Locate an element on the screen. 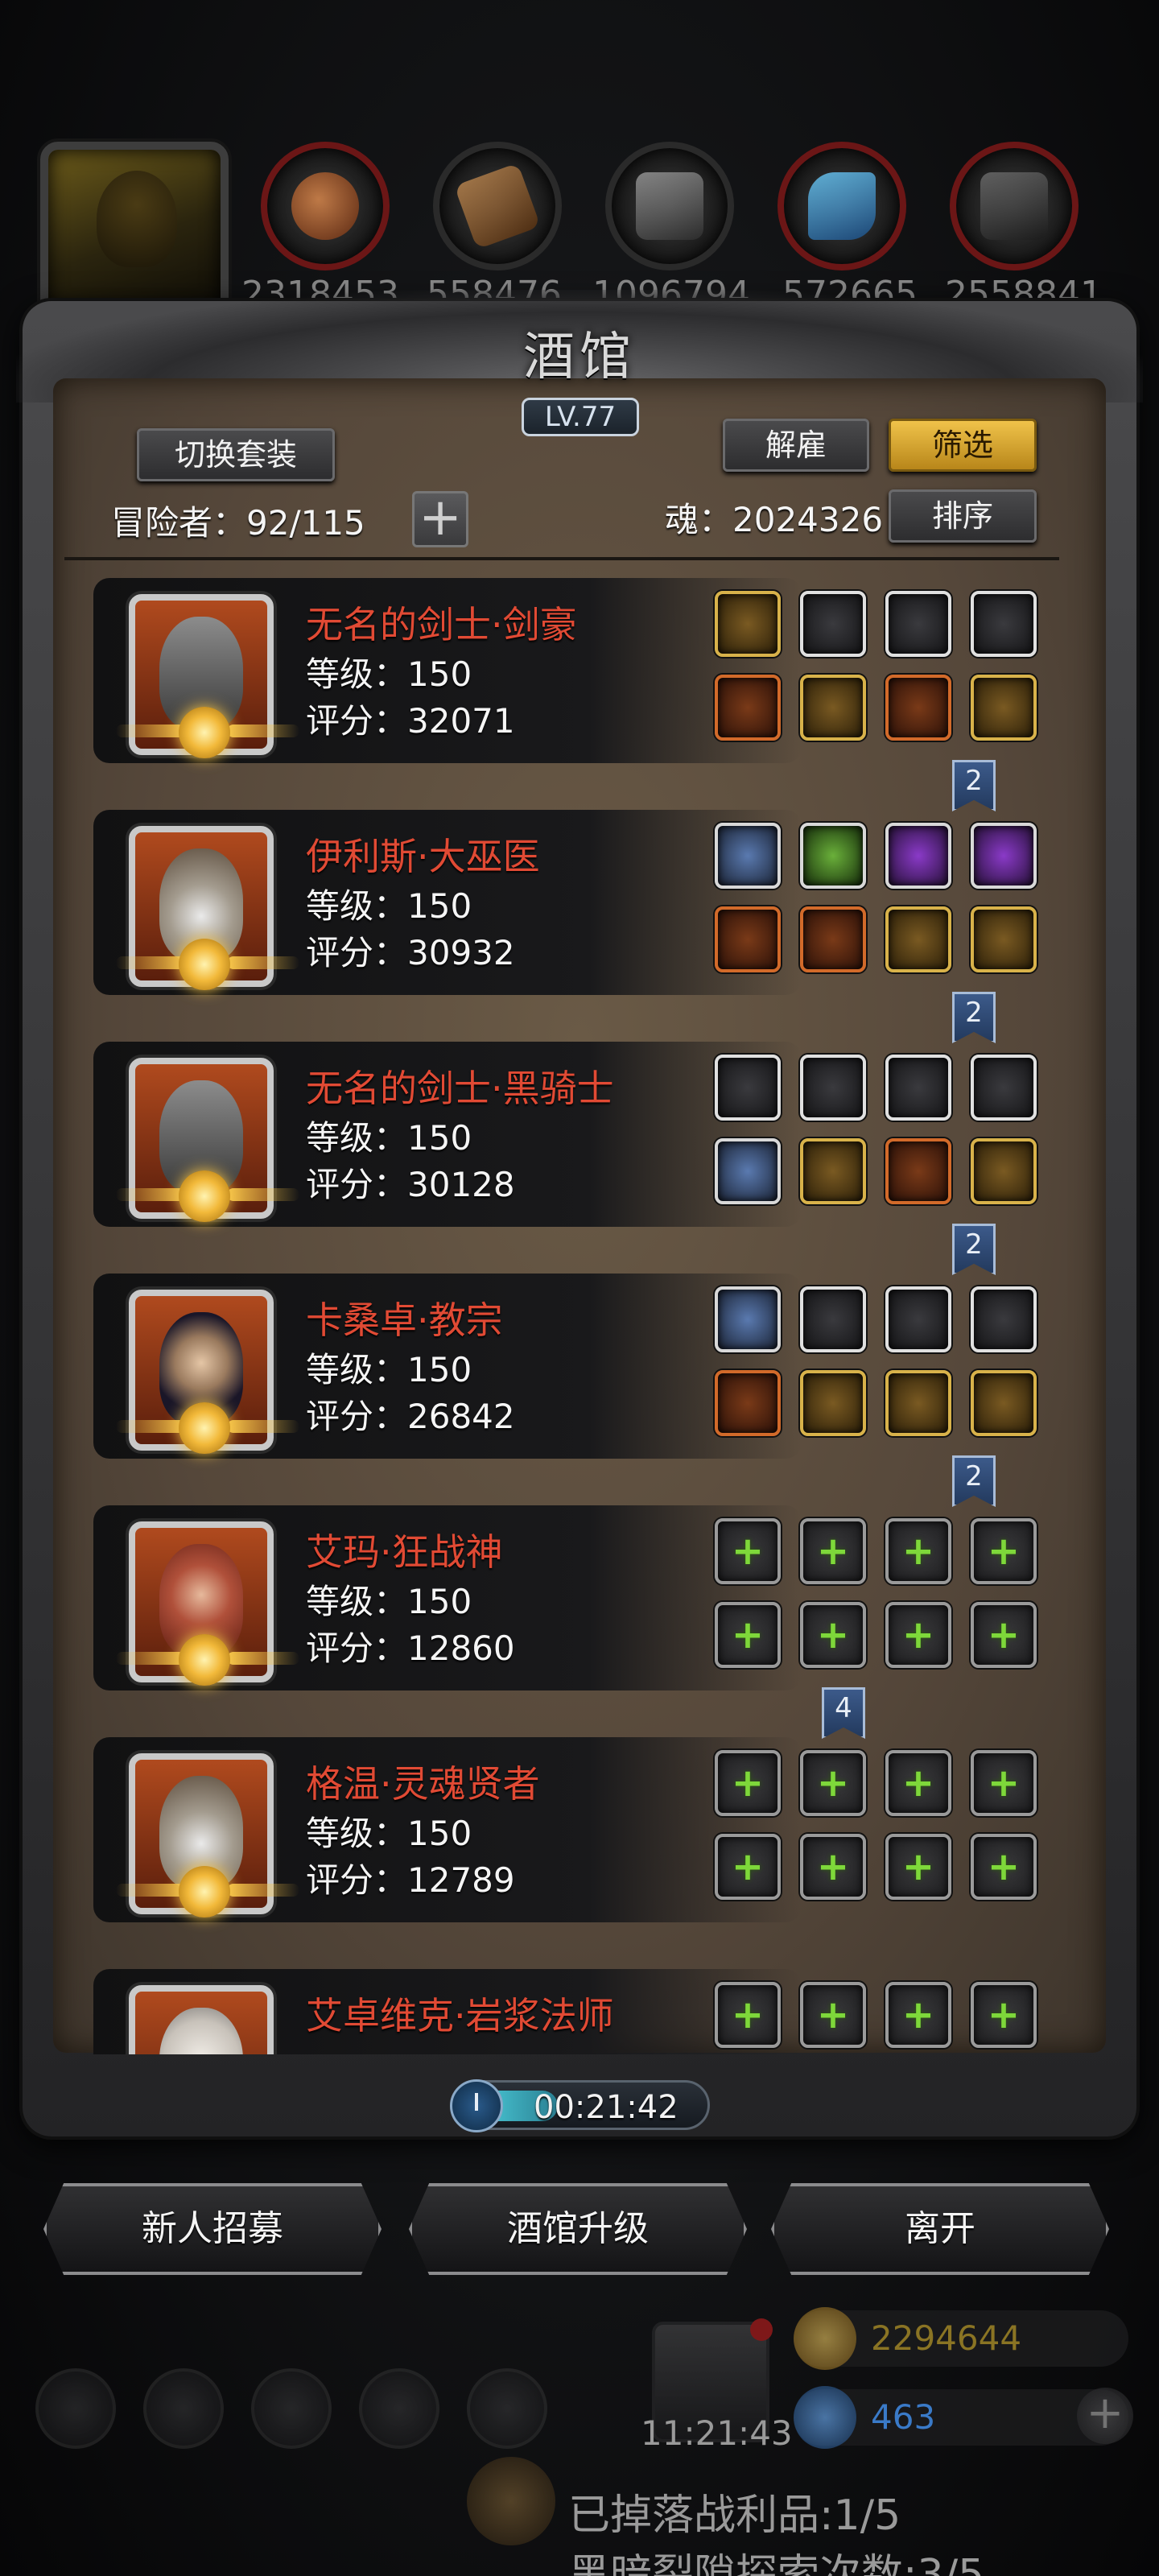 The image size is (1159, 2576). iron-icon is located at coordinates (669, 206).